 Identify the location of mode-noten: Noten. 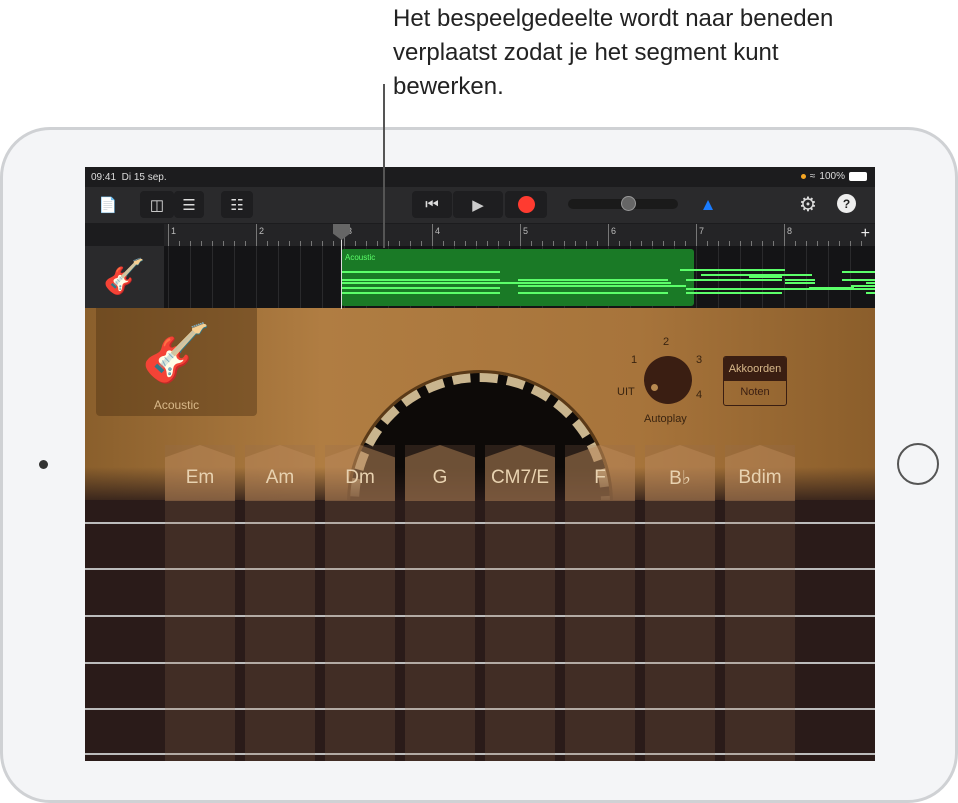
(755, 393).